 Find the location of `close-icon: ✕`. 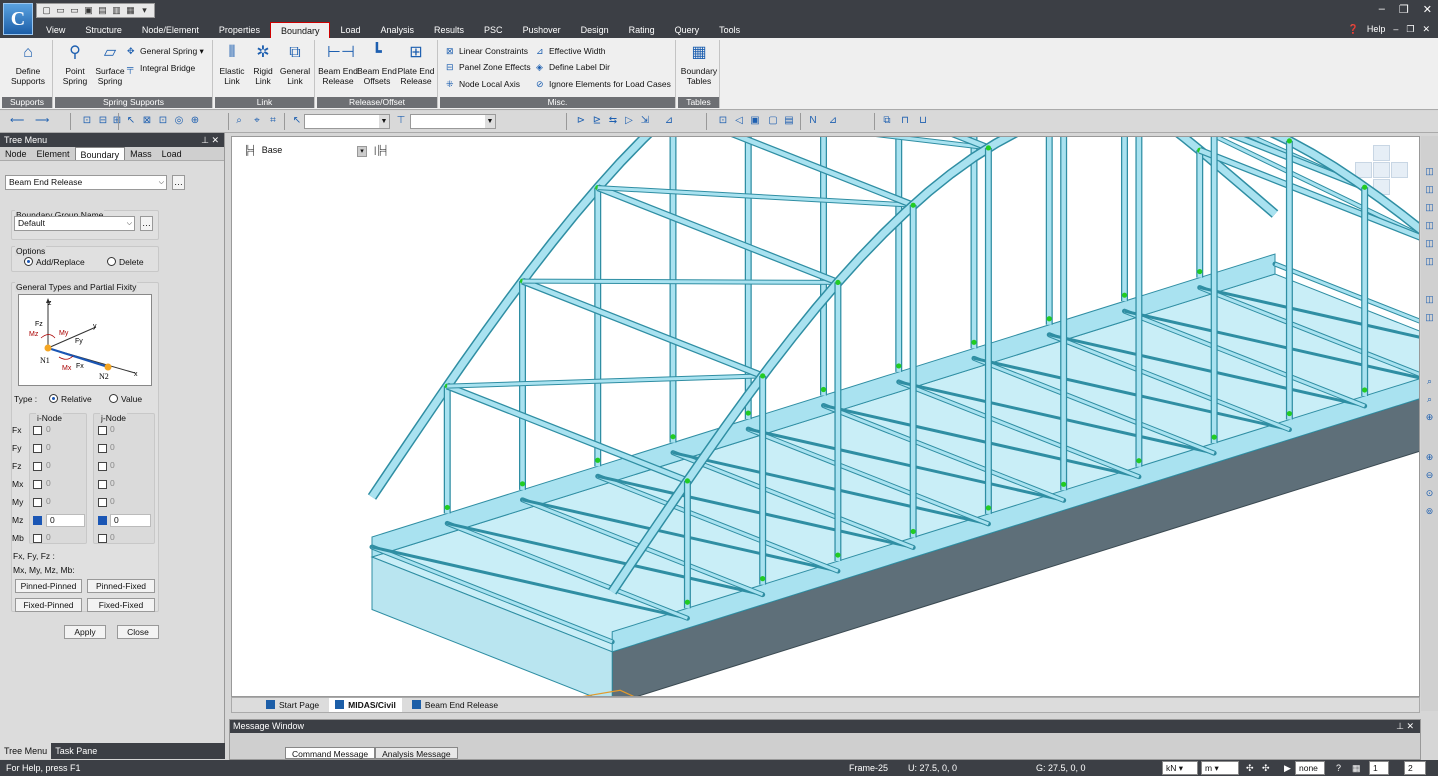

close-icon: ✕ is located at coordinates (1427, 9).